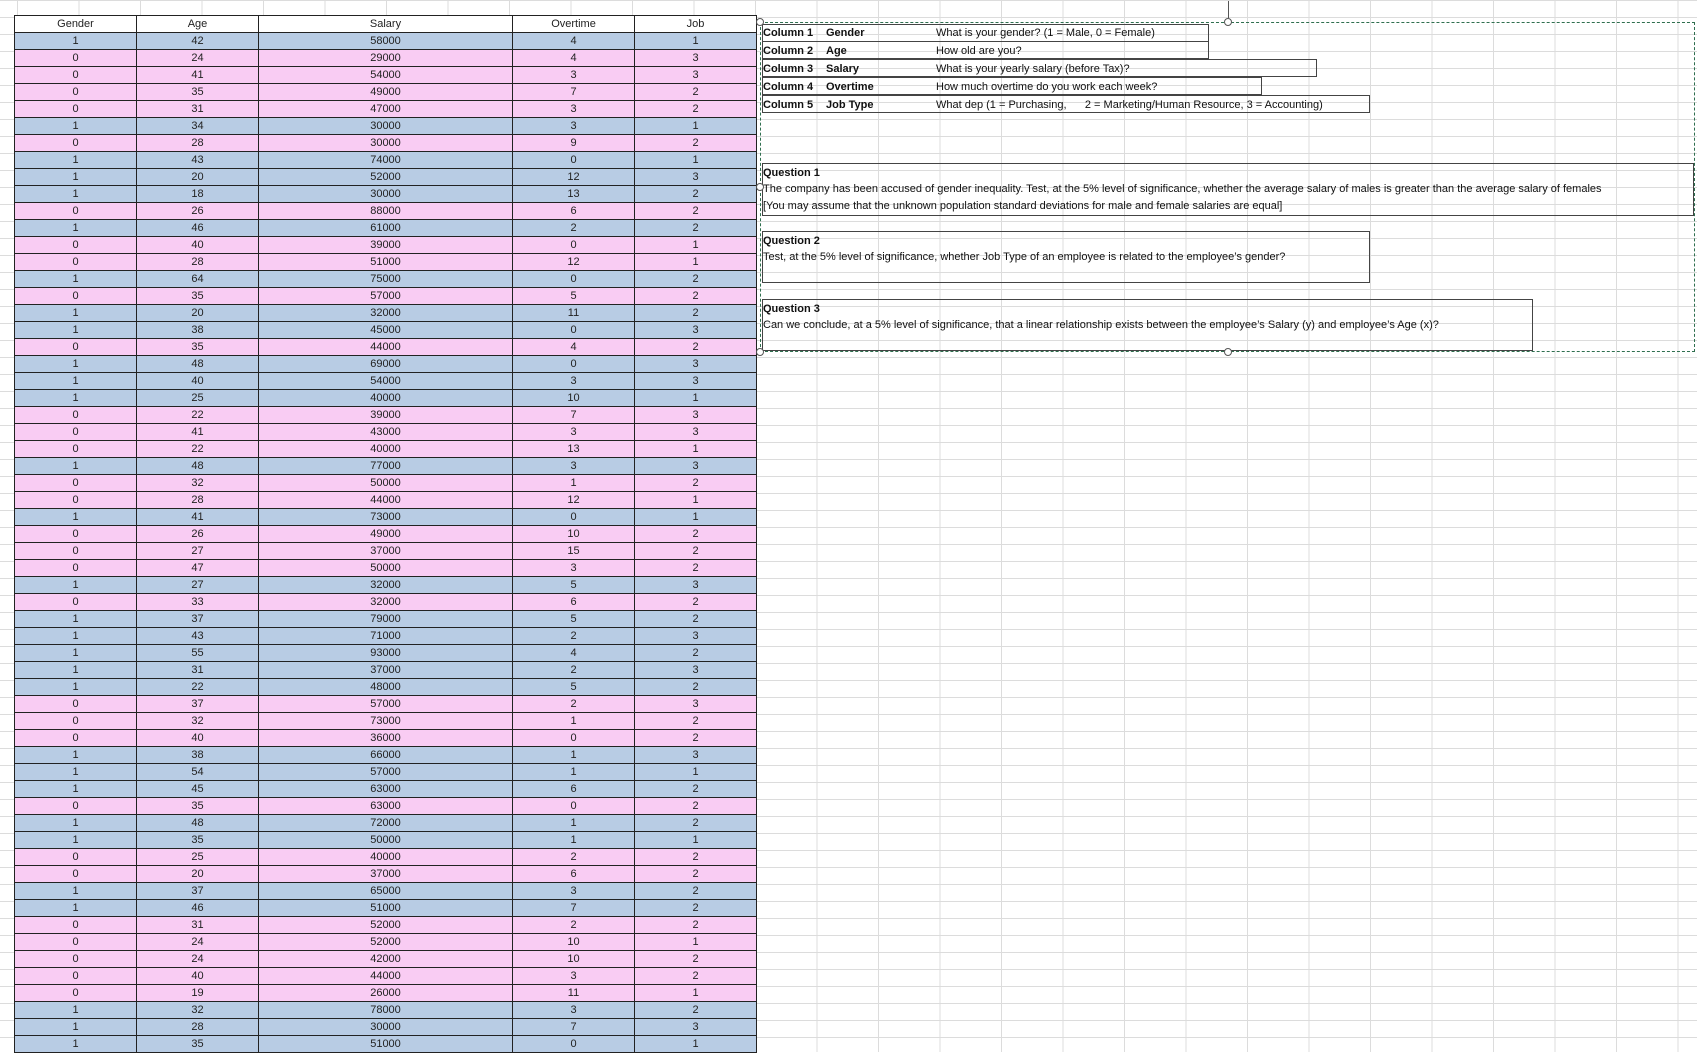  What do you see at coordinates (385, 806) in the screenshot?
I see `cell-salary: 63000` at bounding box center [385, 806].